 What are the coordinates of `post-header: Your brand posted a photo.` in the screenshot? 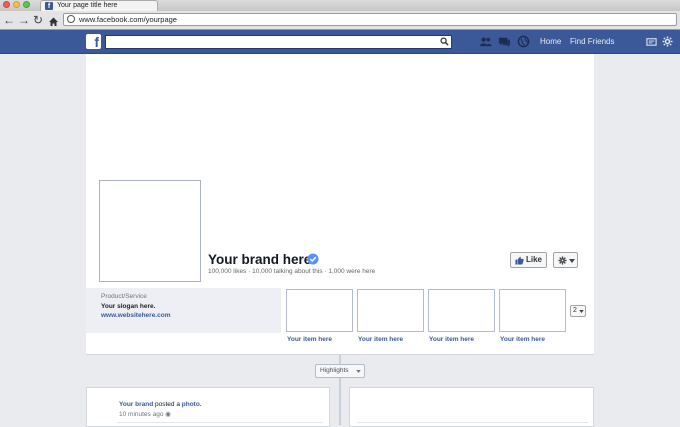 It's located at (160, 404).